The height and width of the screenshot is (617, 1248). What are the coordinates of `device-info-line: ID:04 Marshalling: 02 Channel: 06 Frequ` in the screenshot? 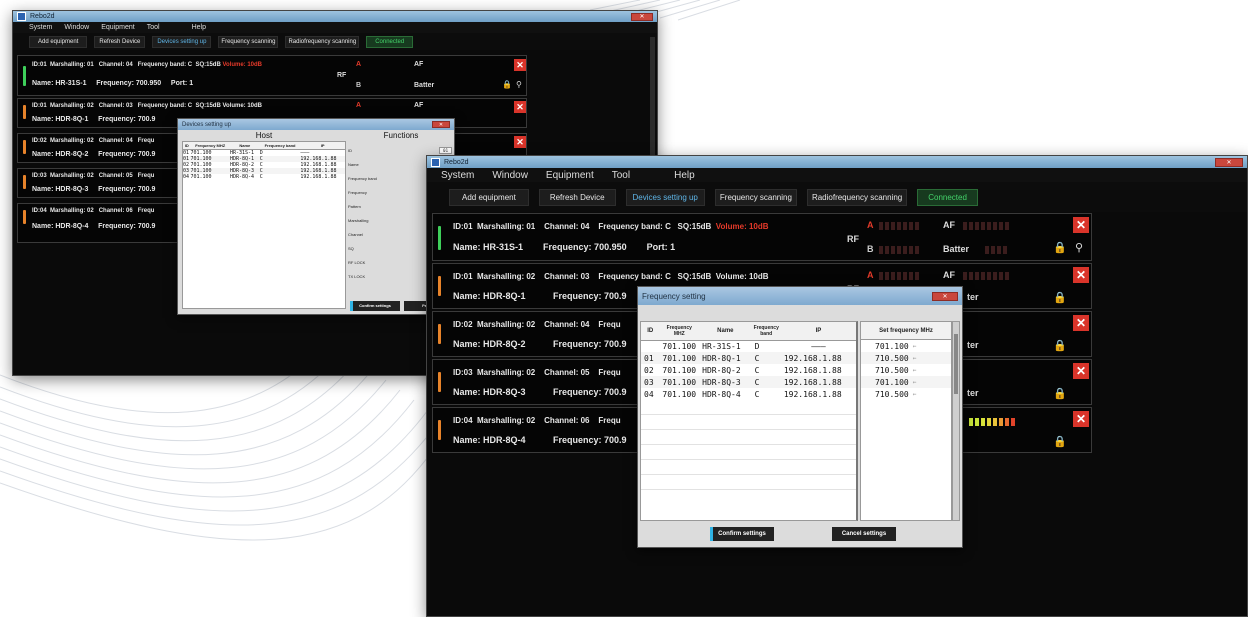 It's located at (537, 420).